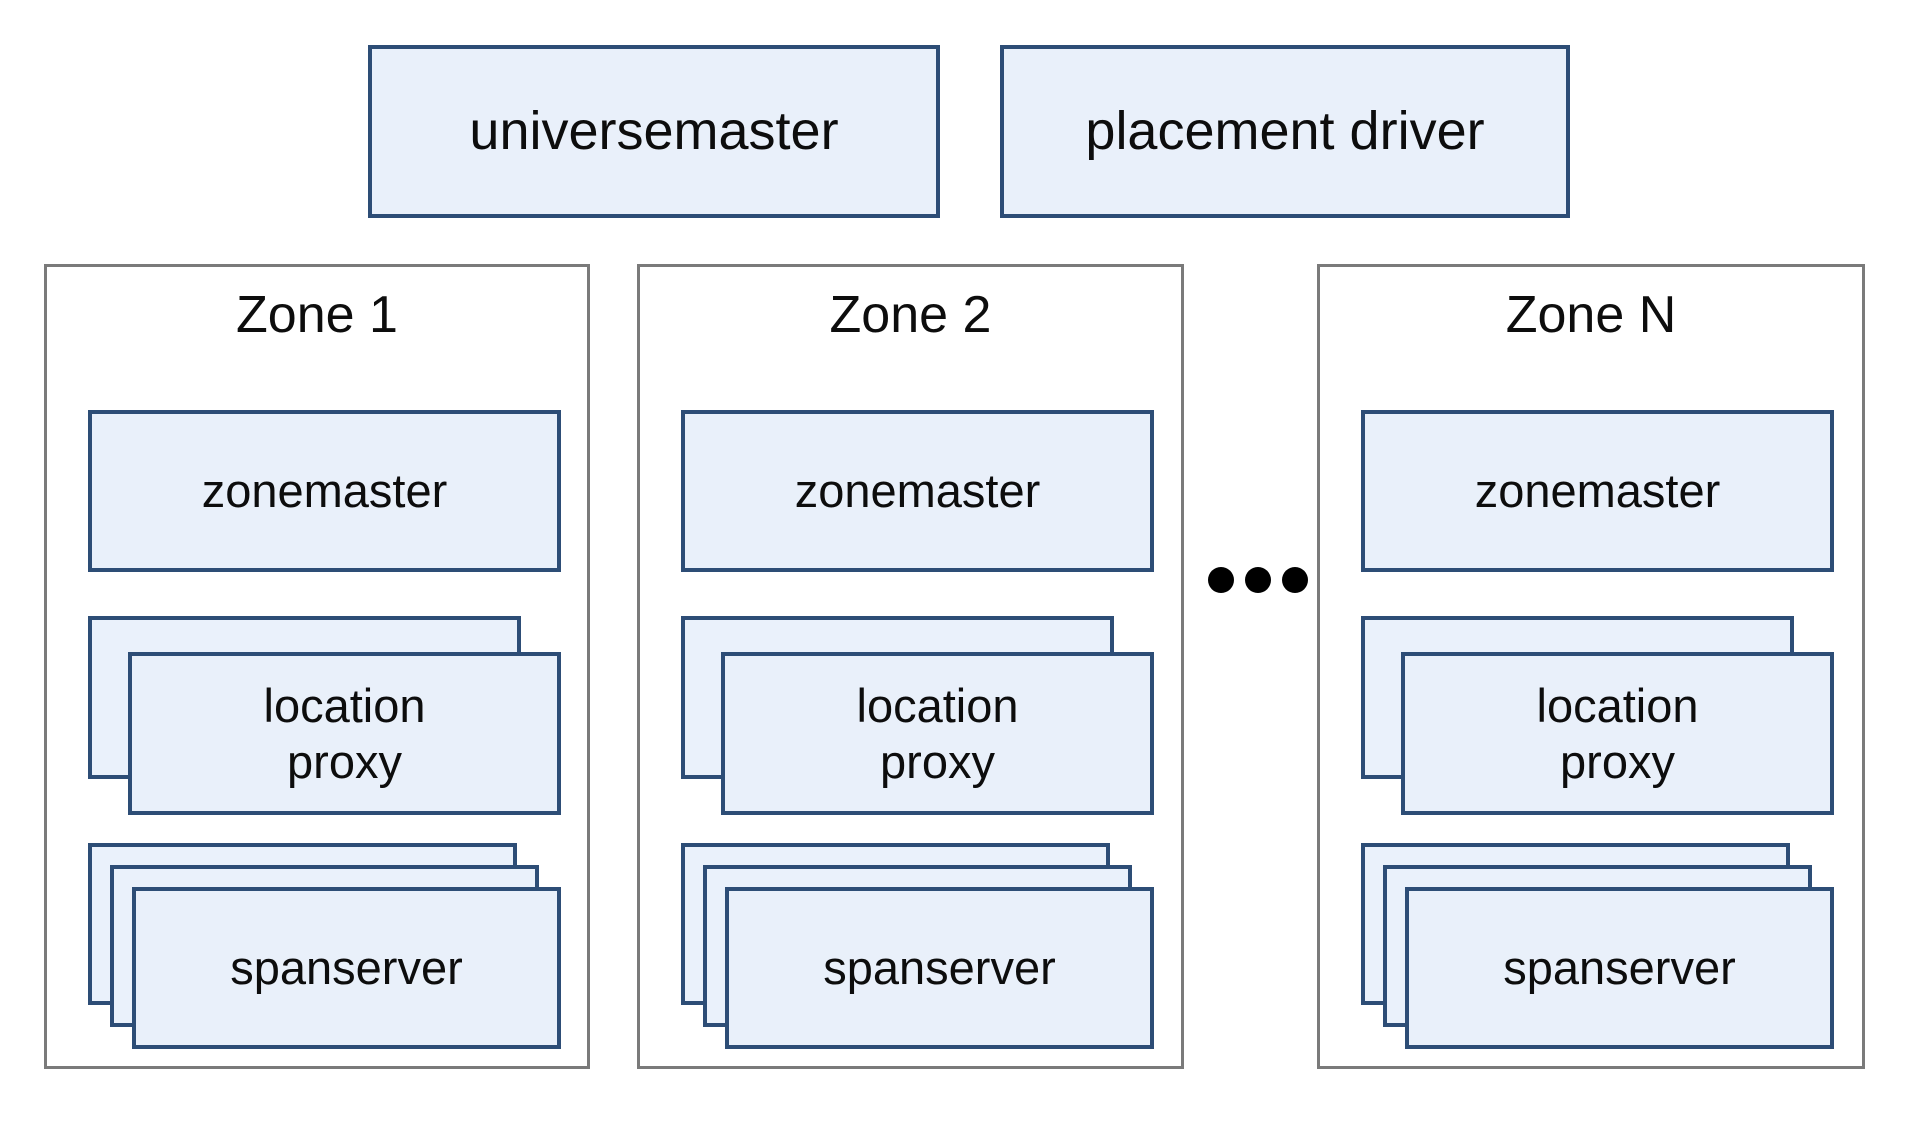  I want to click on location-proxy-stack-1: location proxy, so click(324, 715).